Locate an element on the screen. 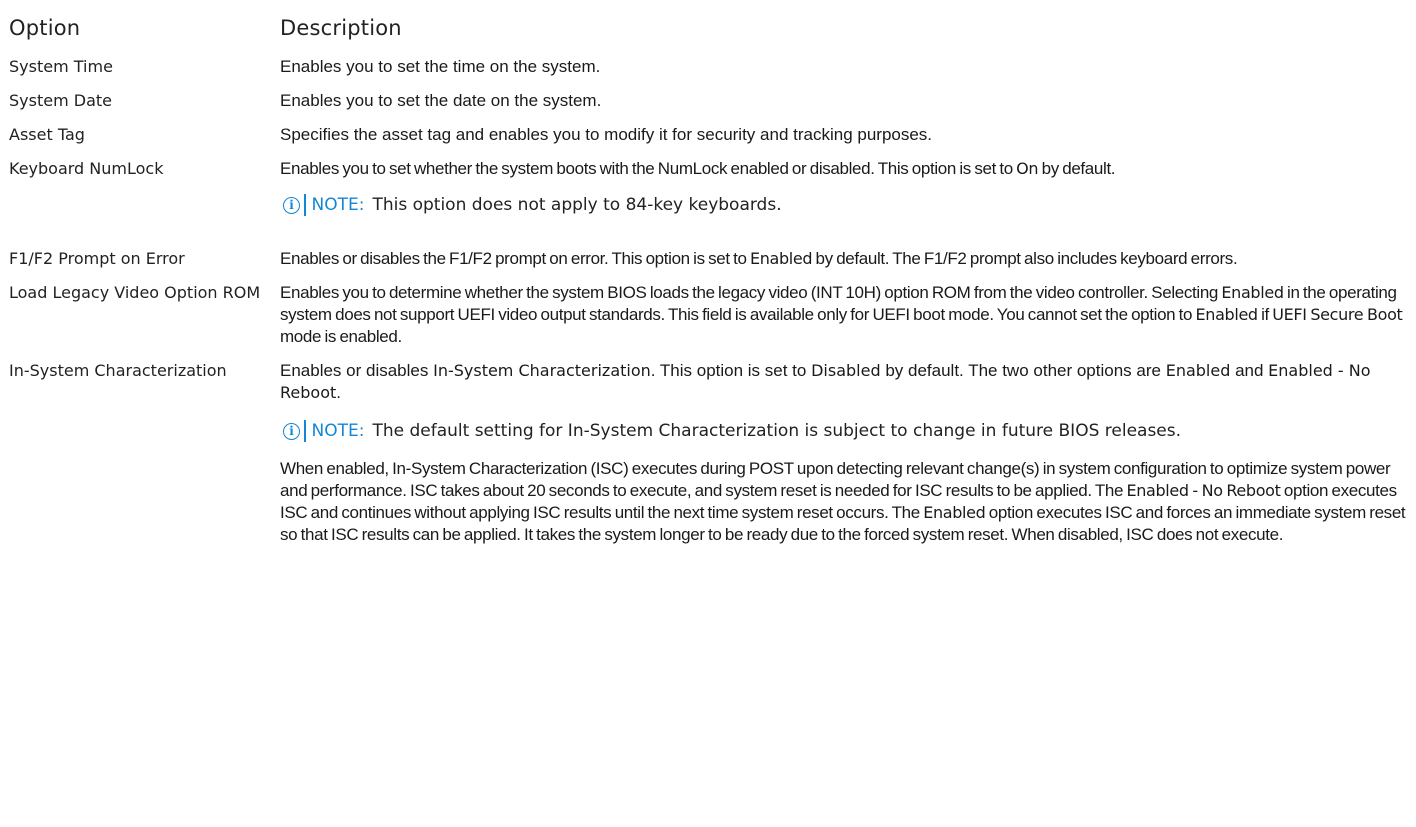 The width and height of the screenshot is (1416, 827). table-header: Option Description is located at coordinates (709, 36).